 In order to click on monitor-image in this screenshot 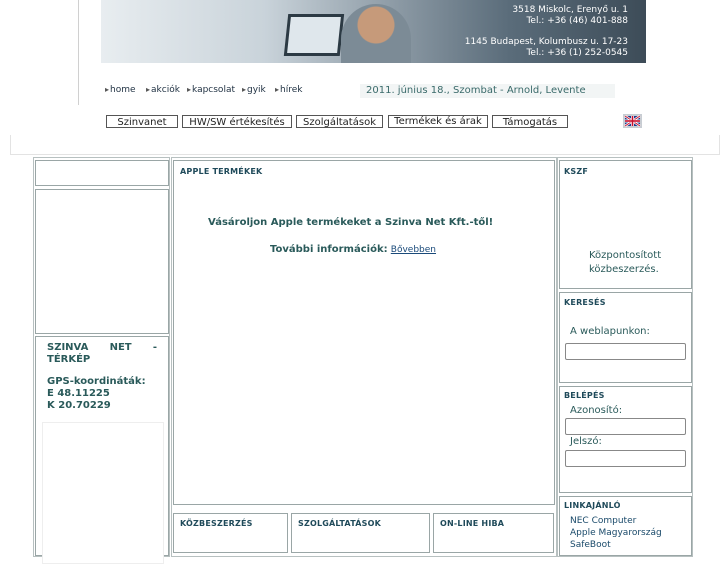, I will do `click(314, 35)`.